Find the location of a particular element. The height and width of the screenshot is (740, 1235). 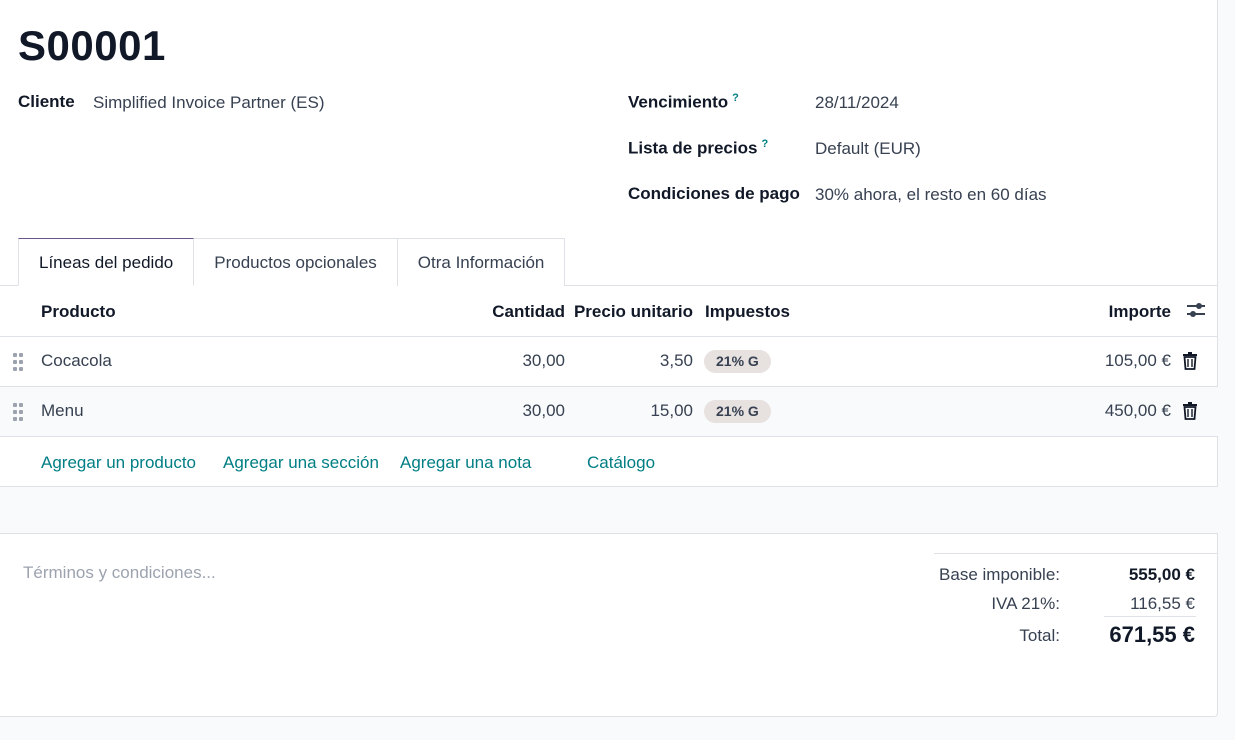

catalog-link: Catálogo is located at coordinates (621, 463).